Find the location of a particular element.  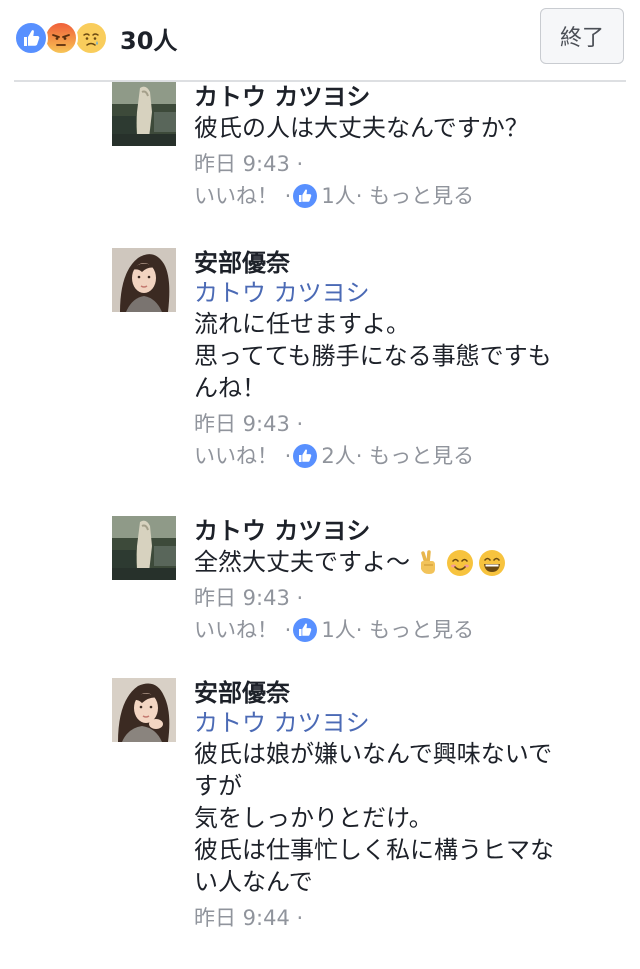

smiling-face-icon is located at coordinates (460, 563).